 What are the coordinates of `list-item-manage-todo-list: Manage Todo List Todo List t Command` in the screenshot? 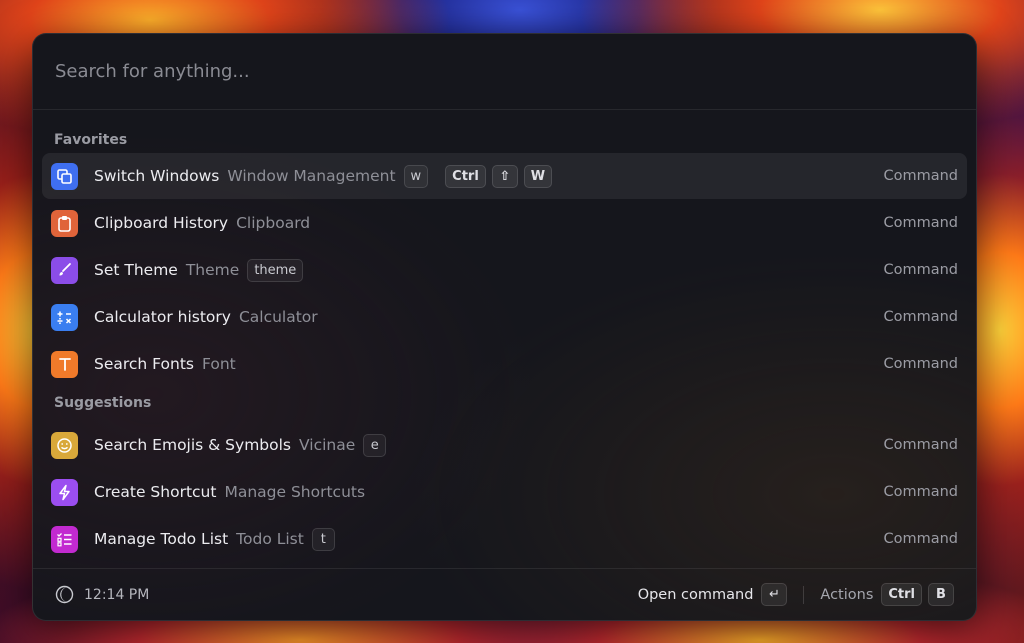 It's located at (504, 539).